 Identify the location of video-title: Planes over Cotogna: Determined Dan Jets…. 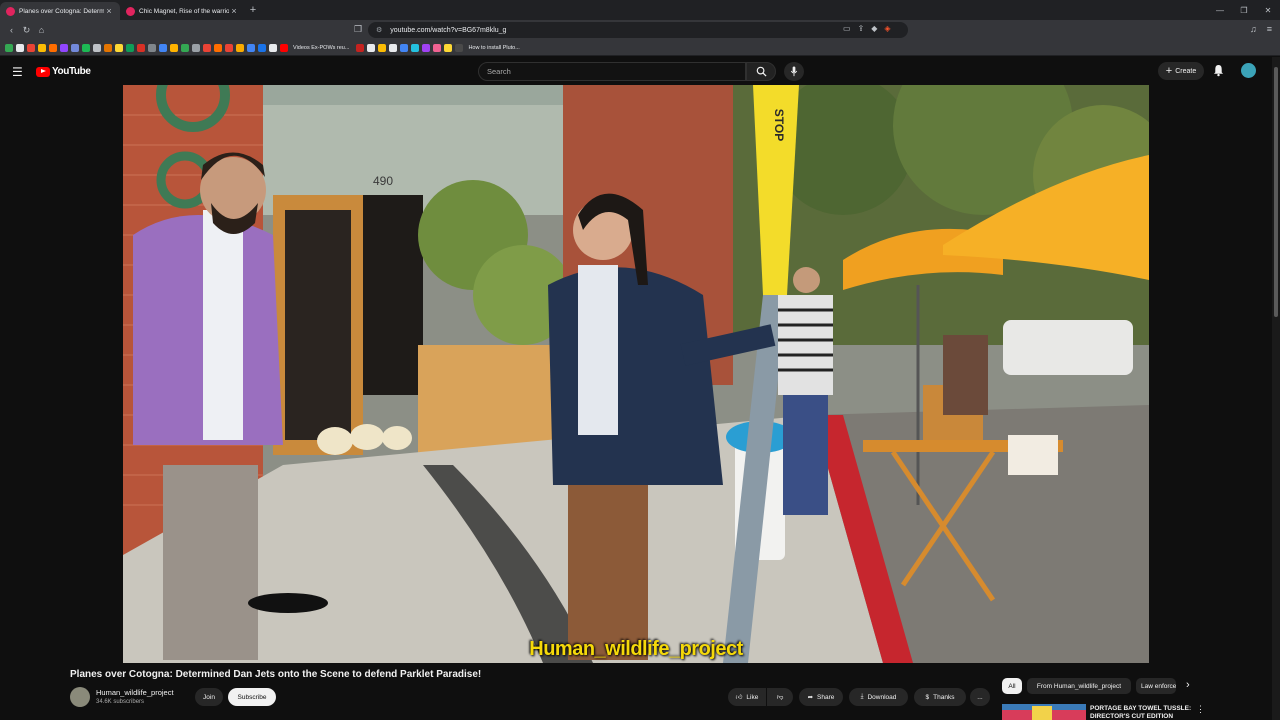
(276, 674).